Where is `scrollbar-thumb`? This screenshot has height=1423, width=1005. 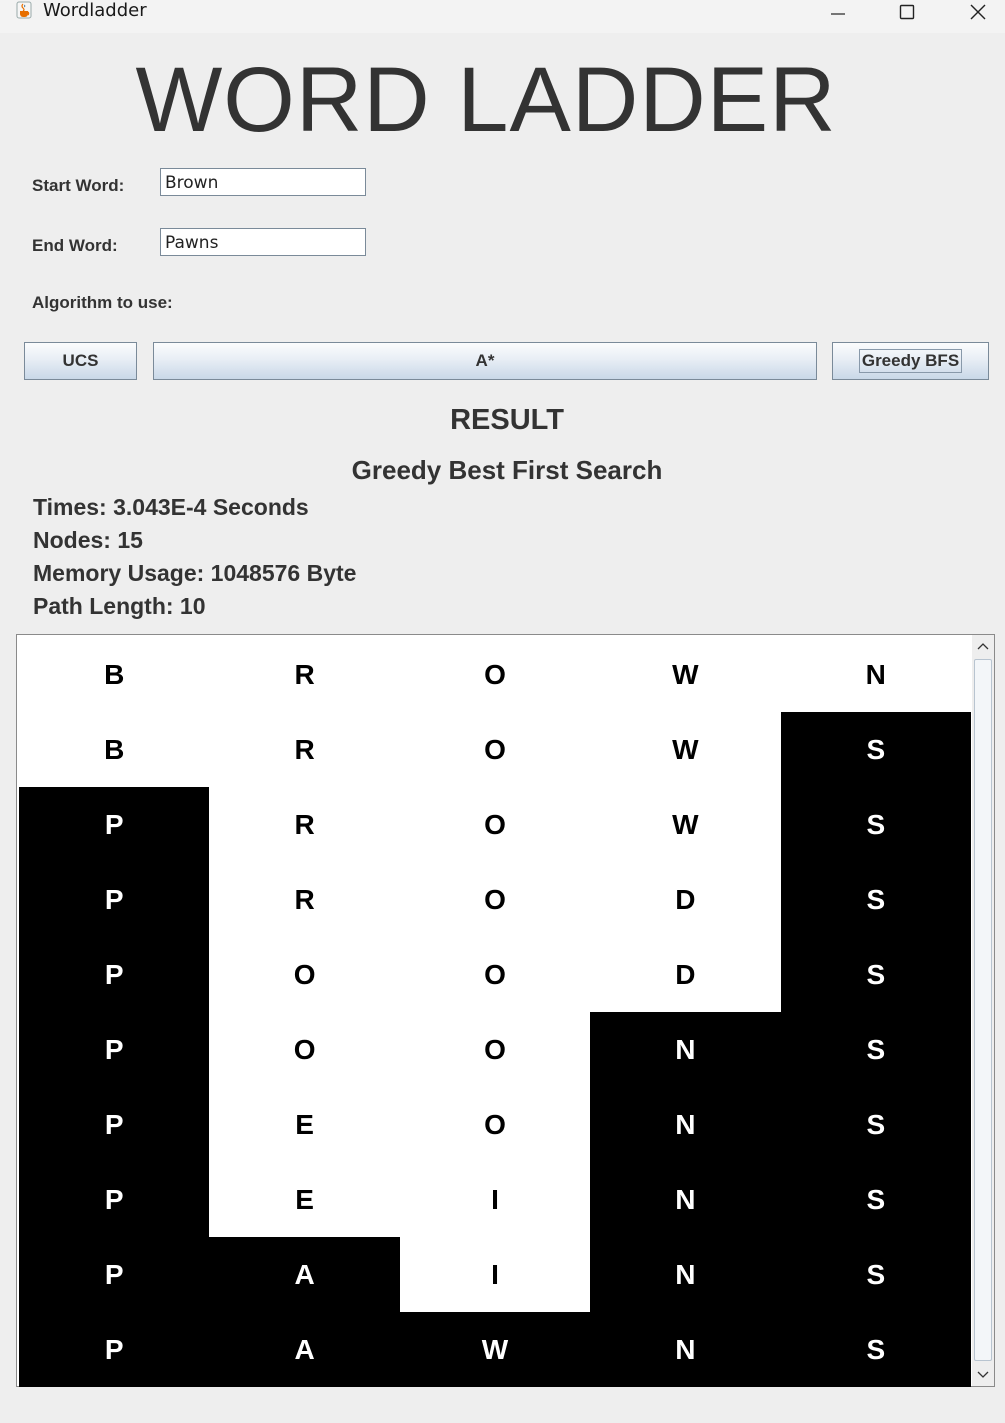 scrollbar-thumb is located at coordinates (983, 1010).